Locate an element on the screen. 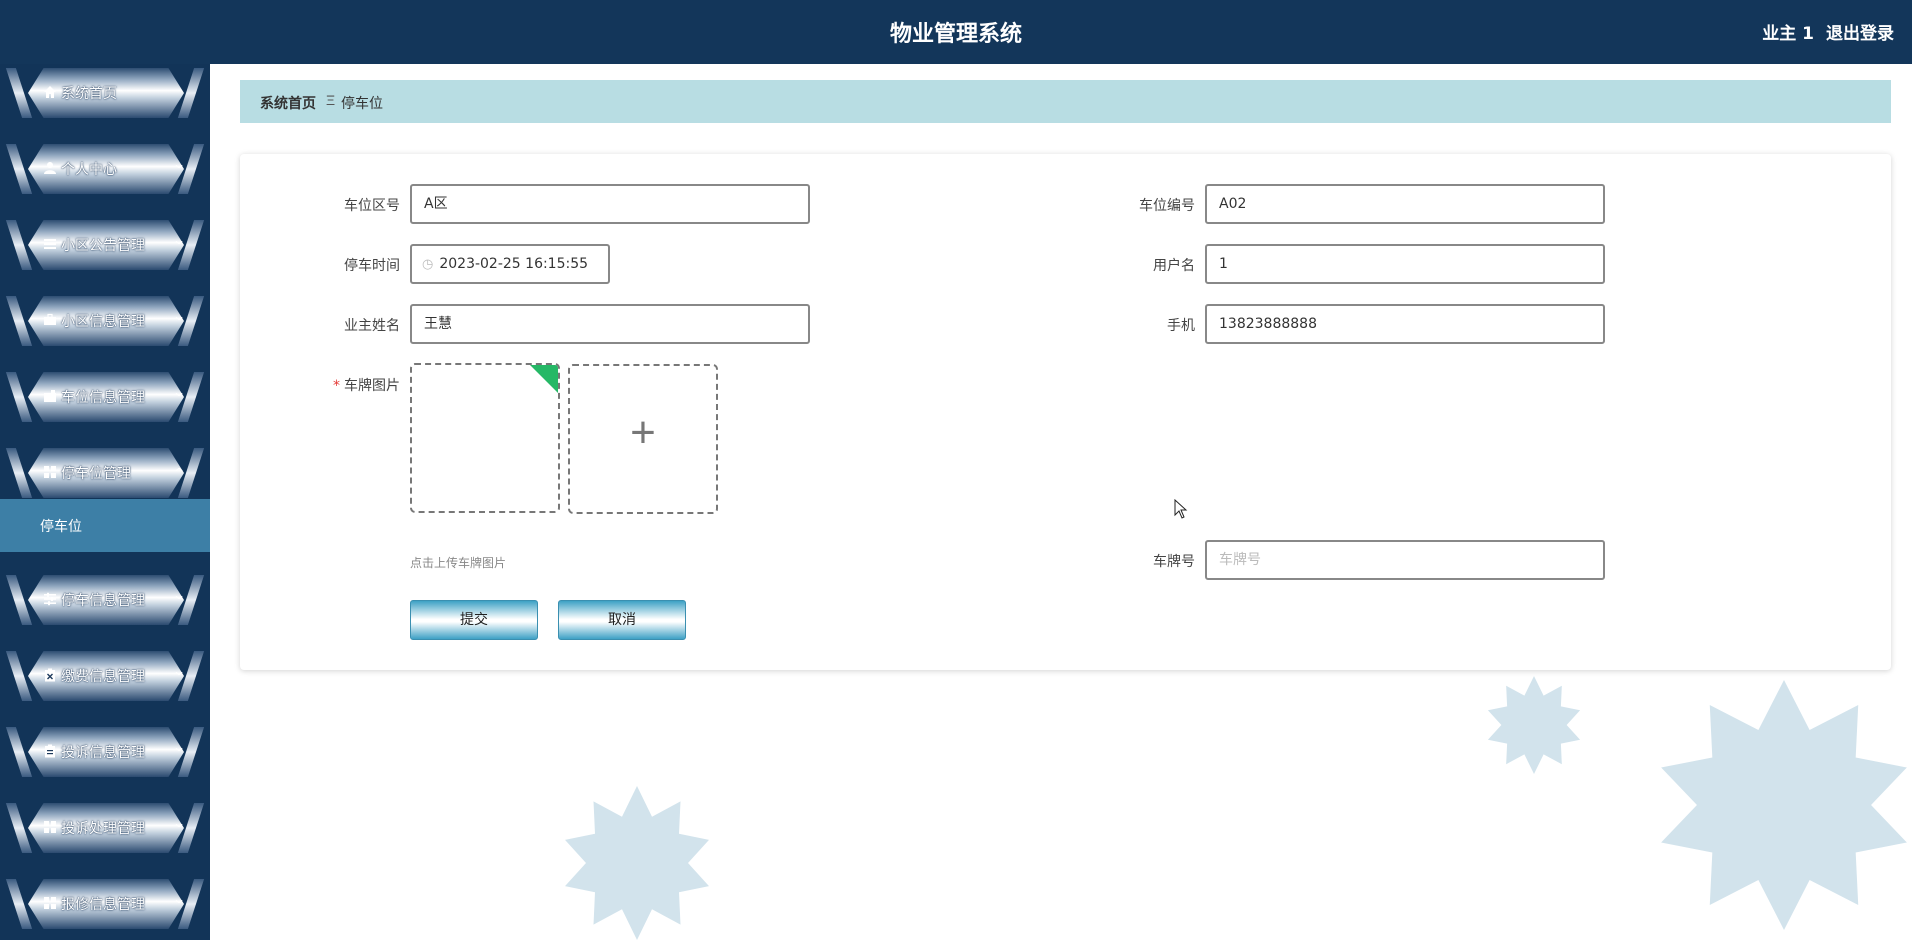 The image size is (1912, 940). plate-image-label-text: 车牌图片 is located at coordinates (372, 386).